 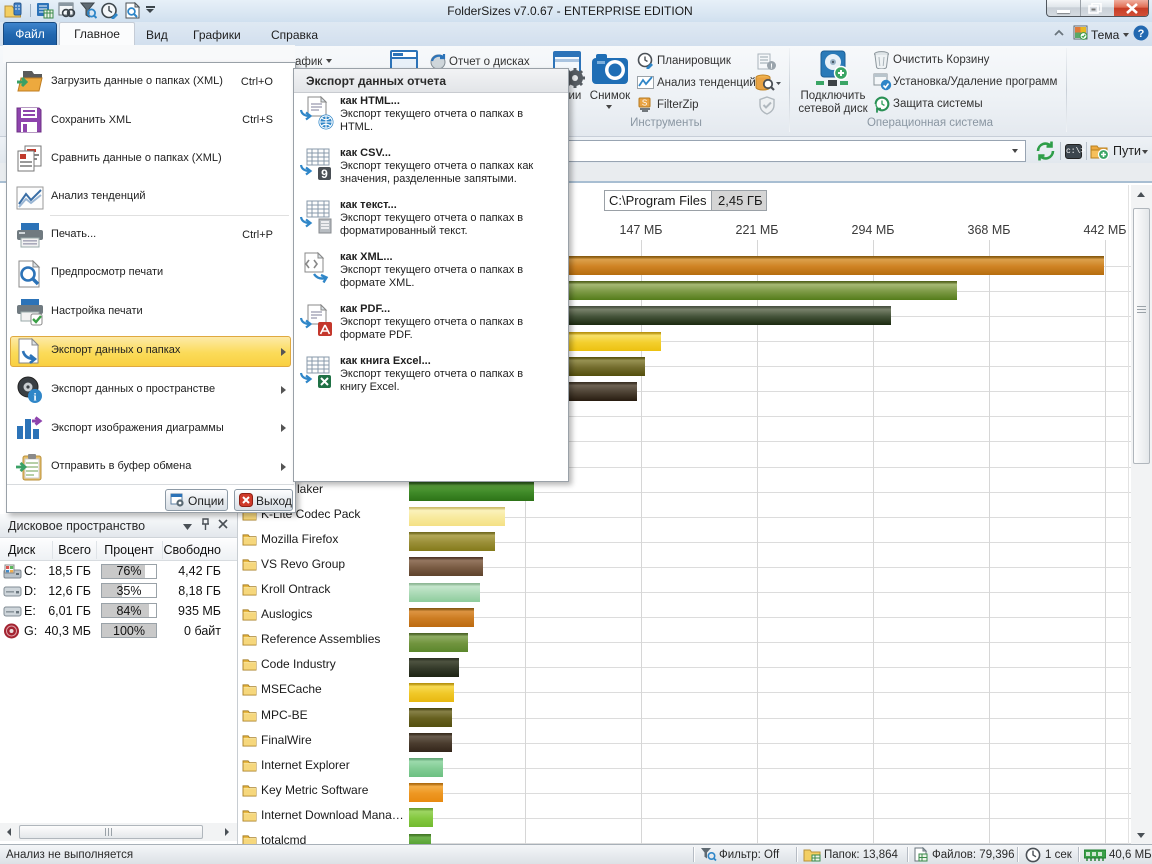 I want to click on svg-text: S, so click(x=644, y=103).